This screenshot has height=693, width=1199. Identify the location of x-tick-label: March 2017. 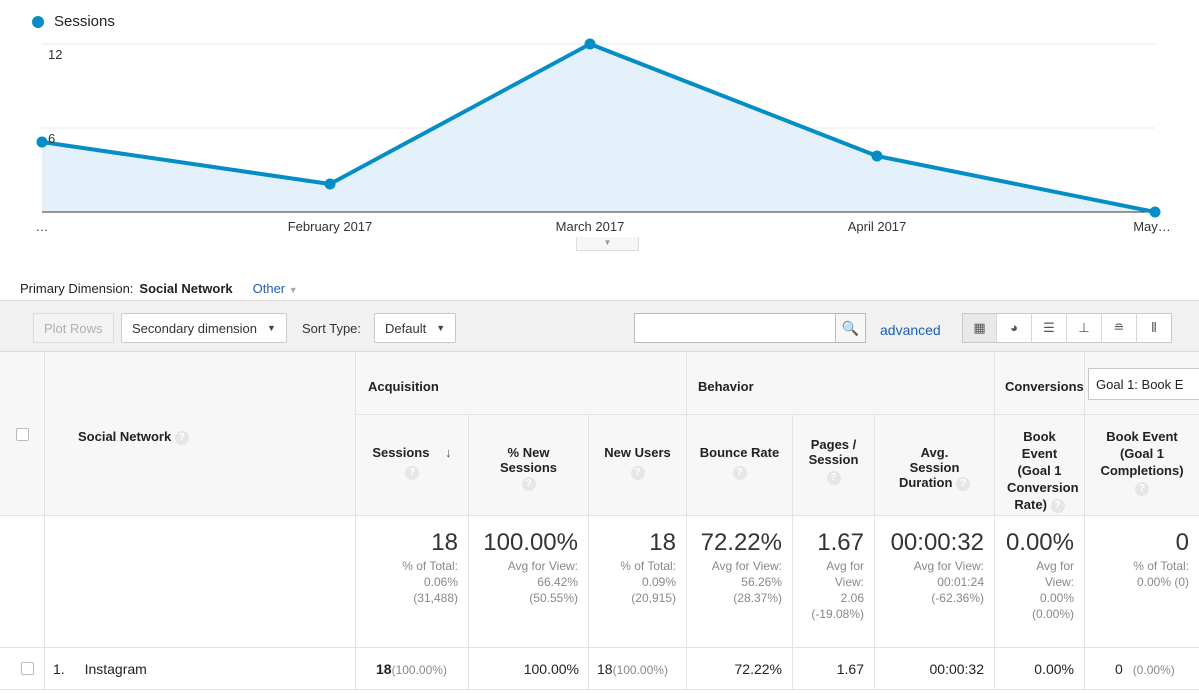
(590, 226).